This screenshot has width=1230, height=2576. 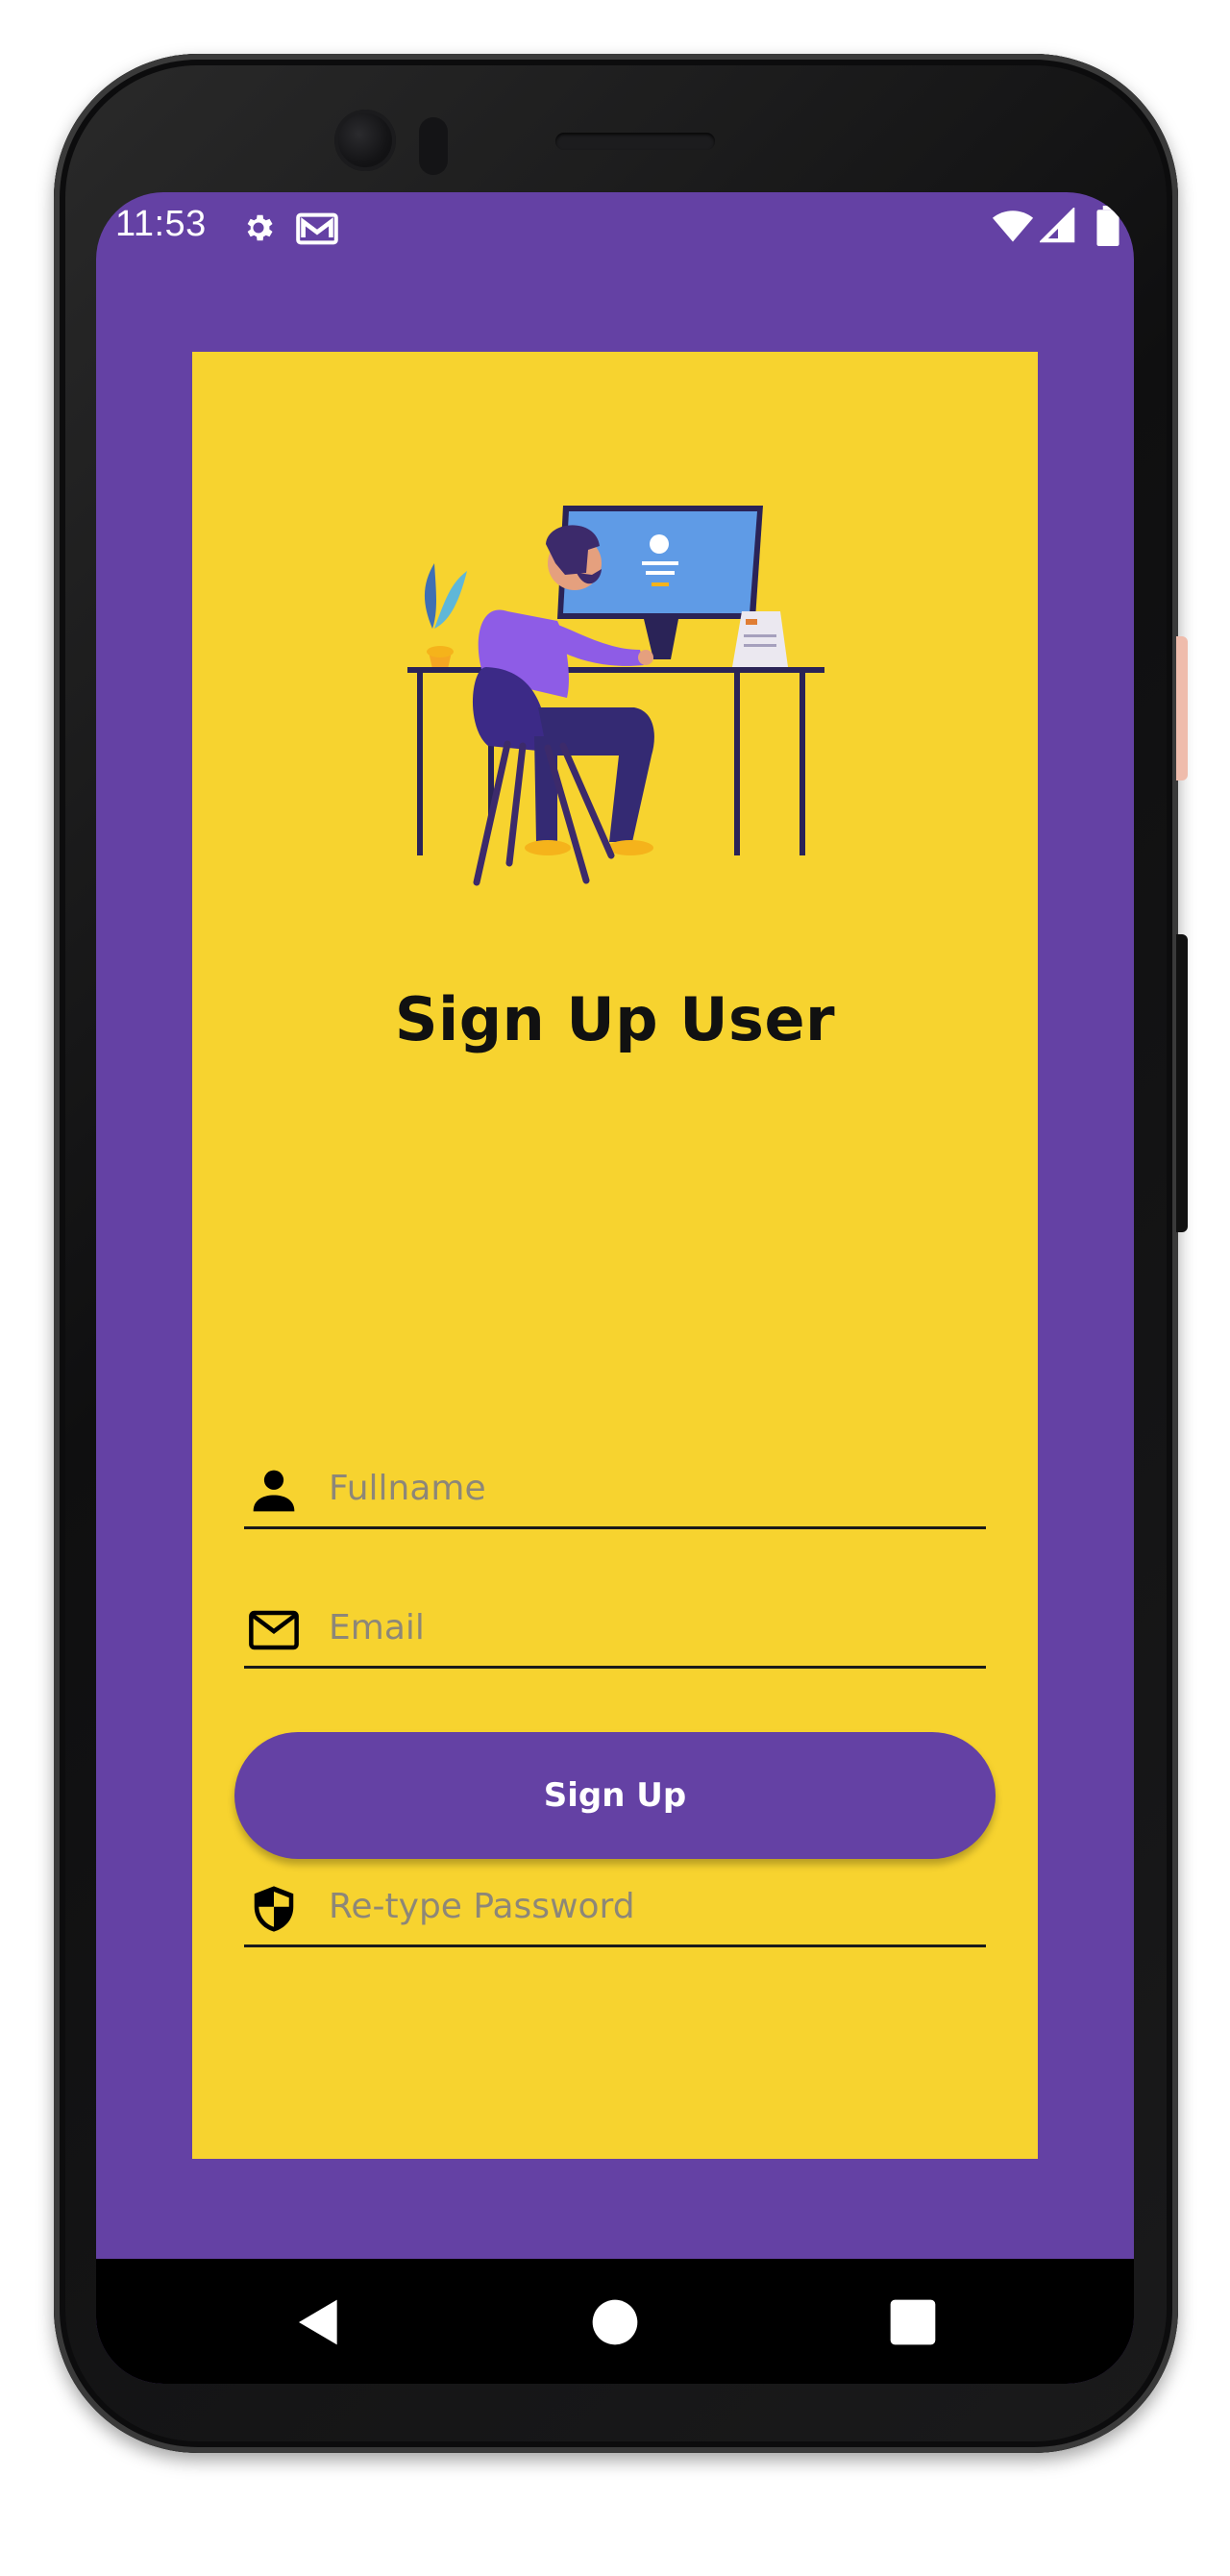 I want to click on retype-password-input, so click(x=646, y=1906).